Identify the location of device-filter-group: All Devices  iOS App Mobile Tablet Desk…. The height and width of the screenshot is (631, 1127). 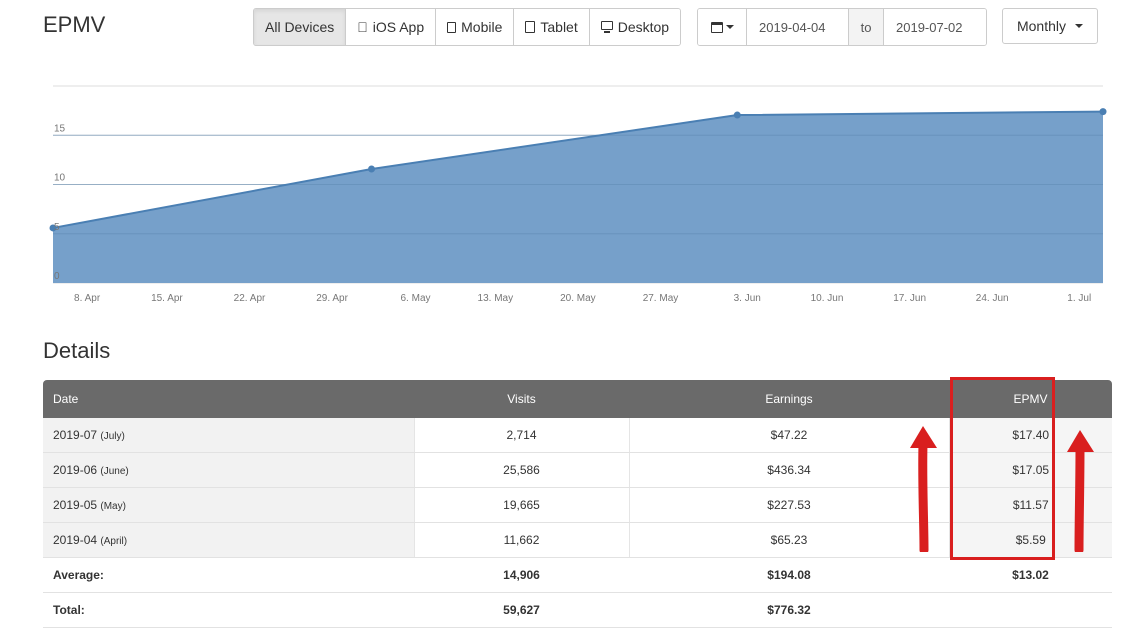
(467, 27).